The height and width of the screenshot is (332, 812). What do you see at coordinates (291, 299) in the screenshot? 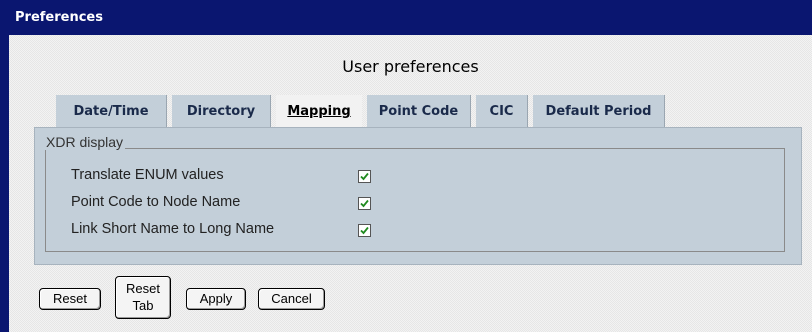
I see `cancel-button: Cancel` at bounding box center [291, 299].